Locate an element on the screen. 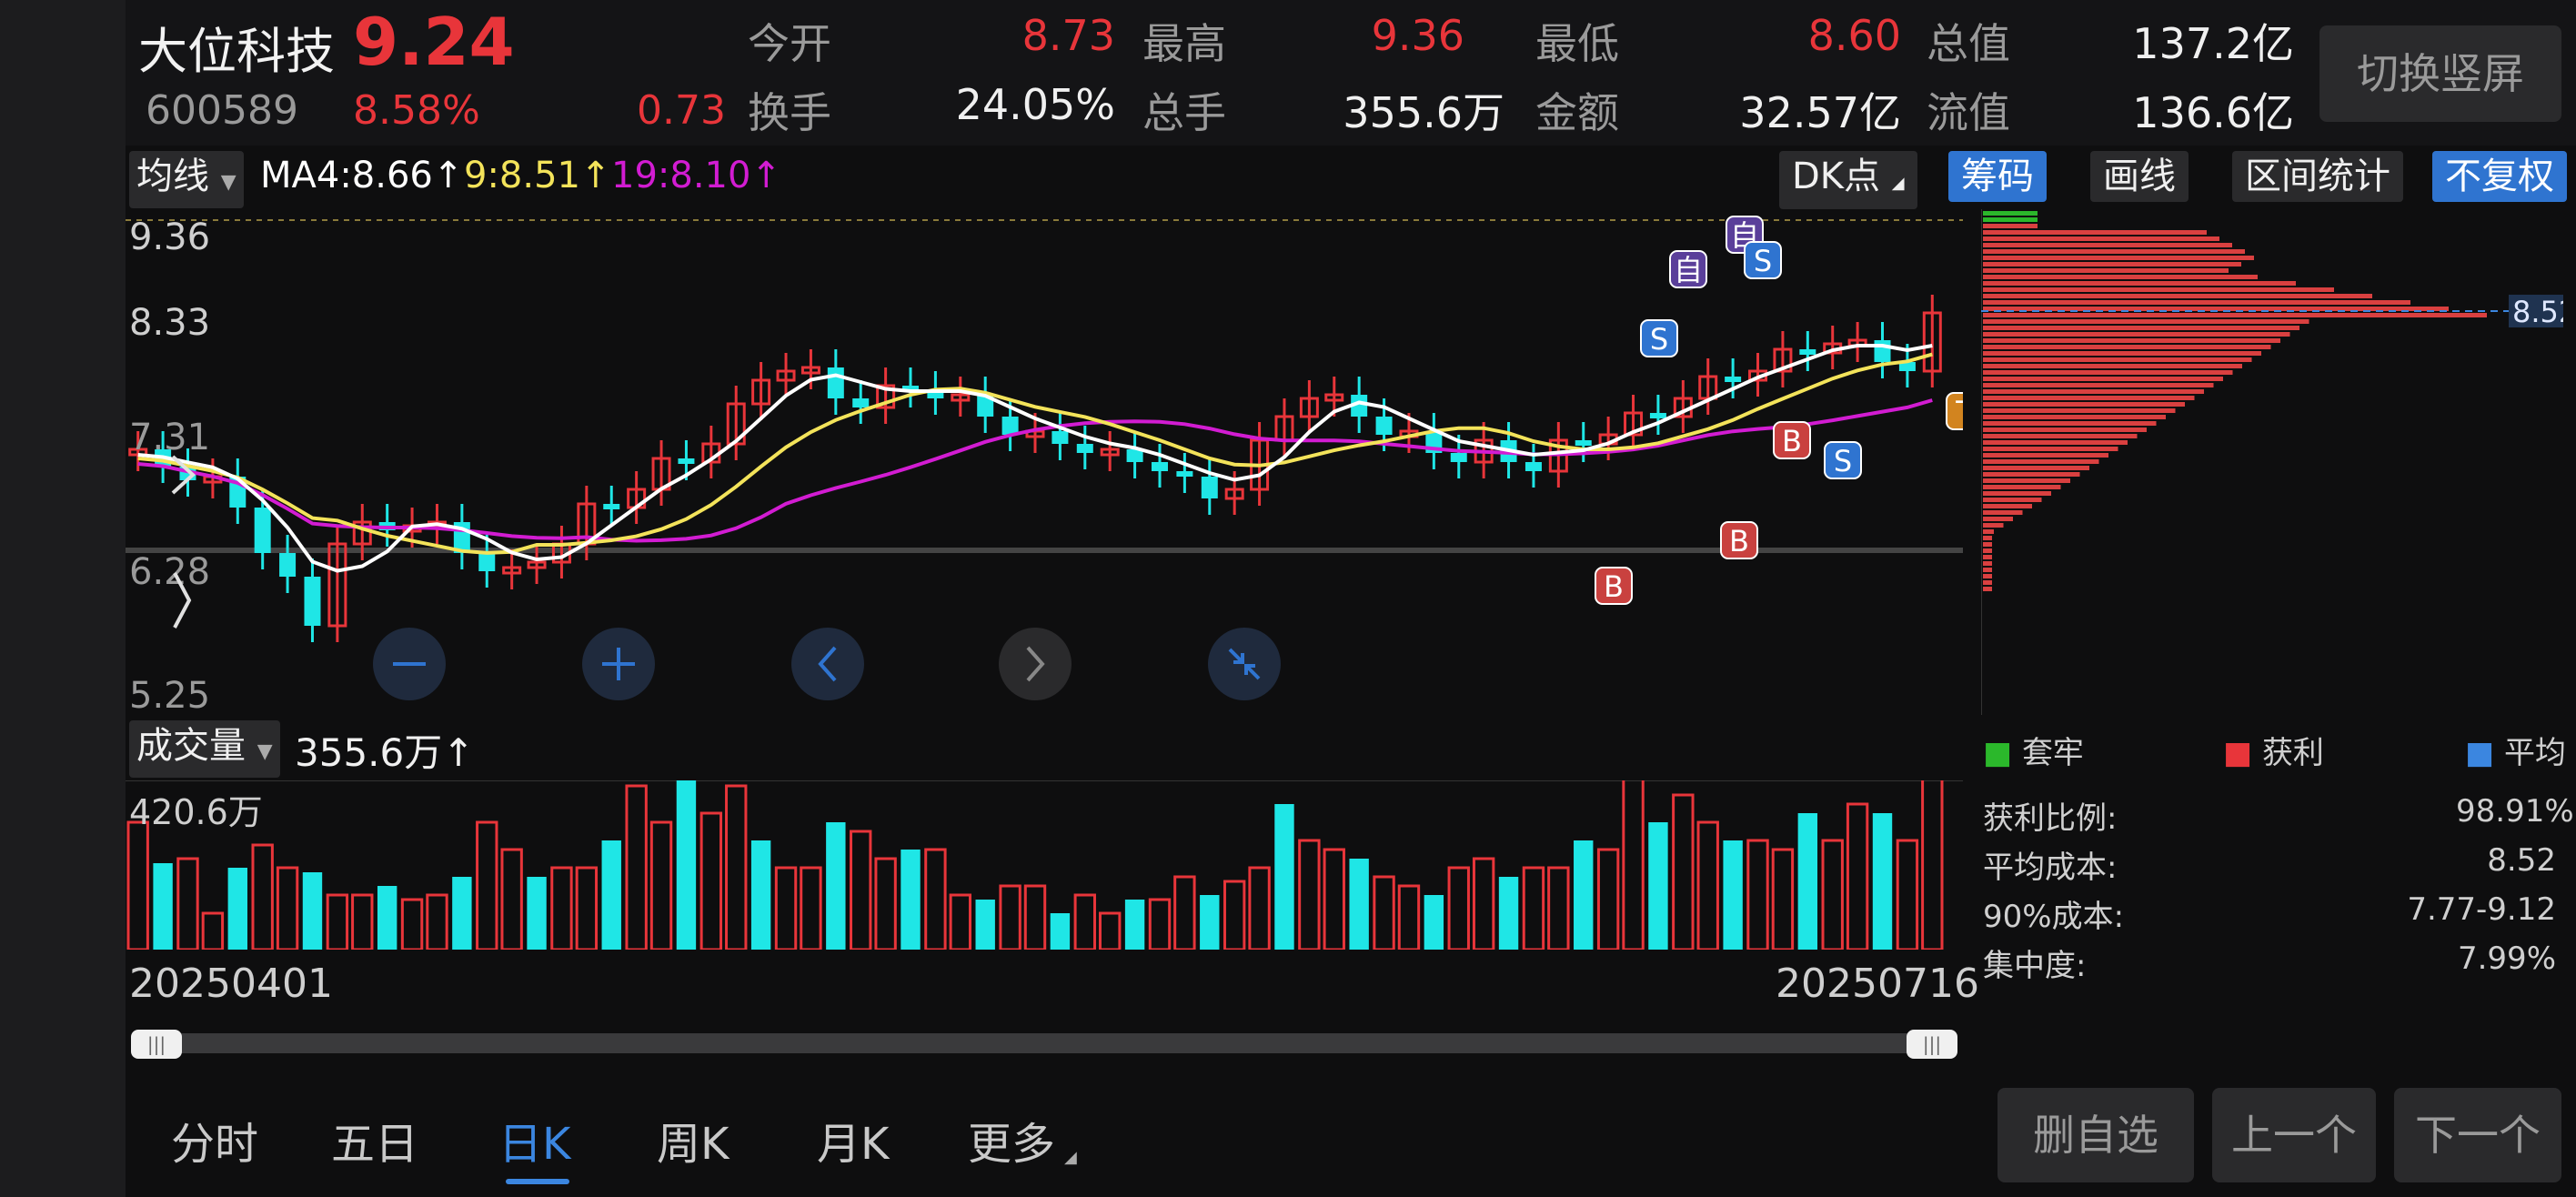 Image resolution: width=2576 pixels, height=1197 pixels. previous-button: 上一个 is located at coordinates (2294, 1135).